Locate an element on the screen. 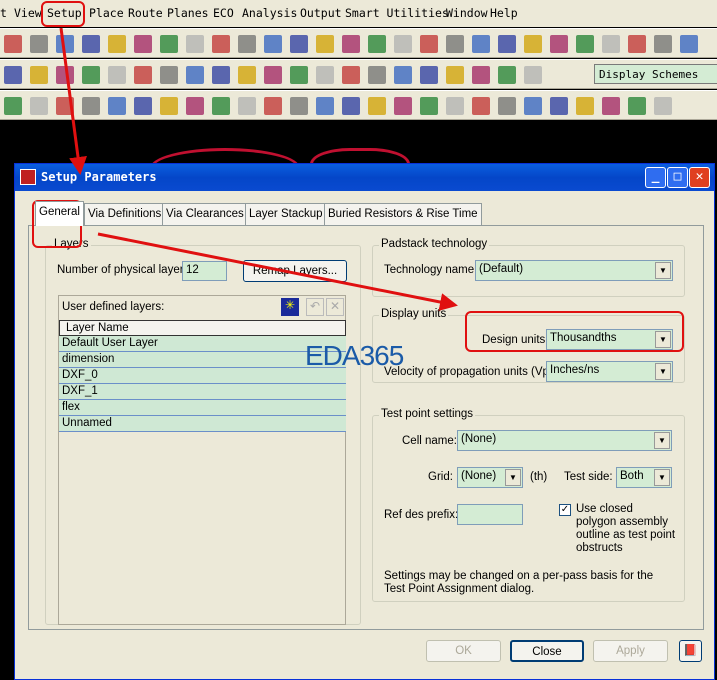 The width and height of the screenshot is (717, 680). tab-general: General is located at coordinates (59, 213).